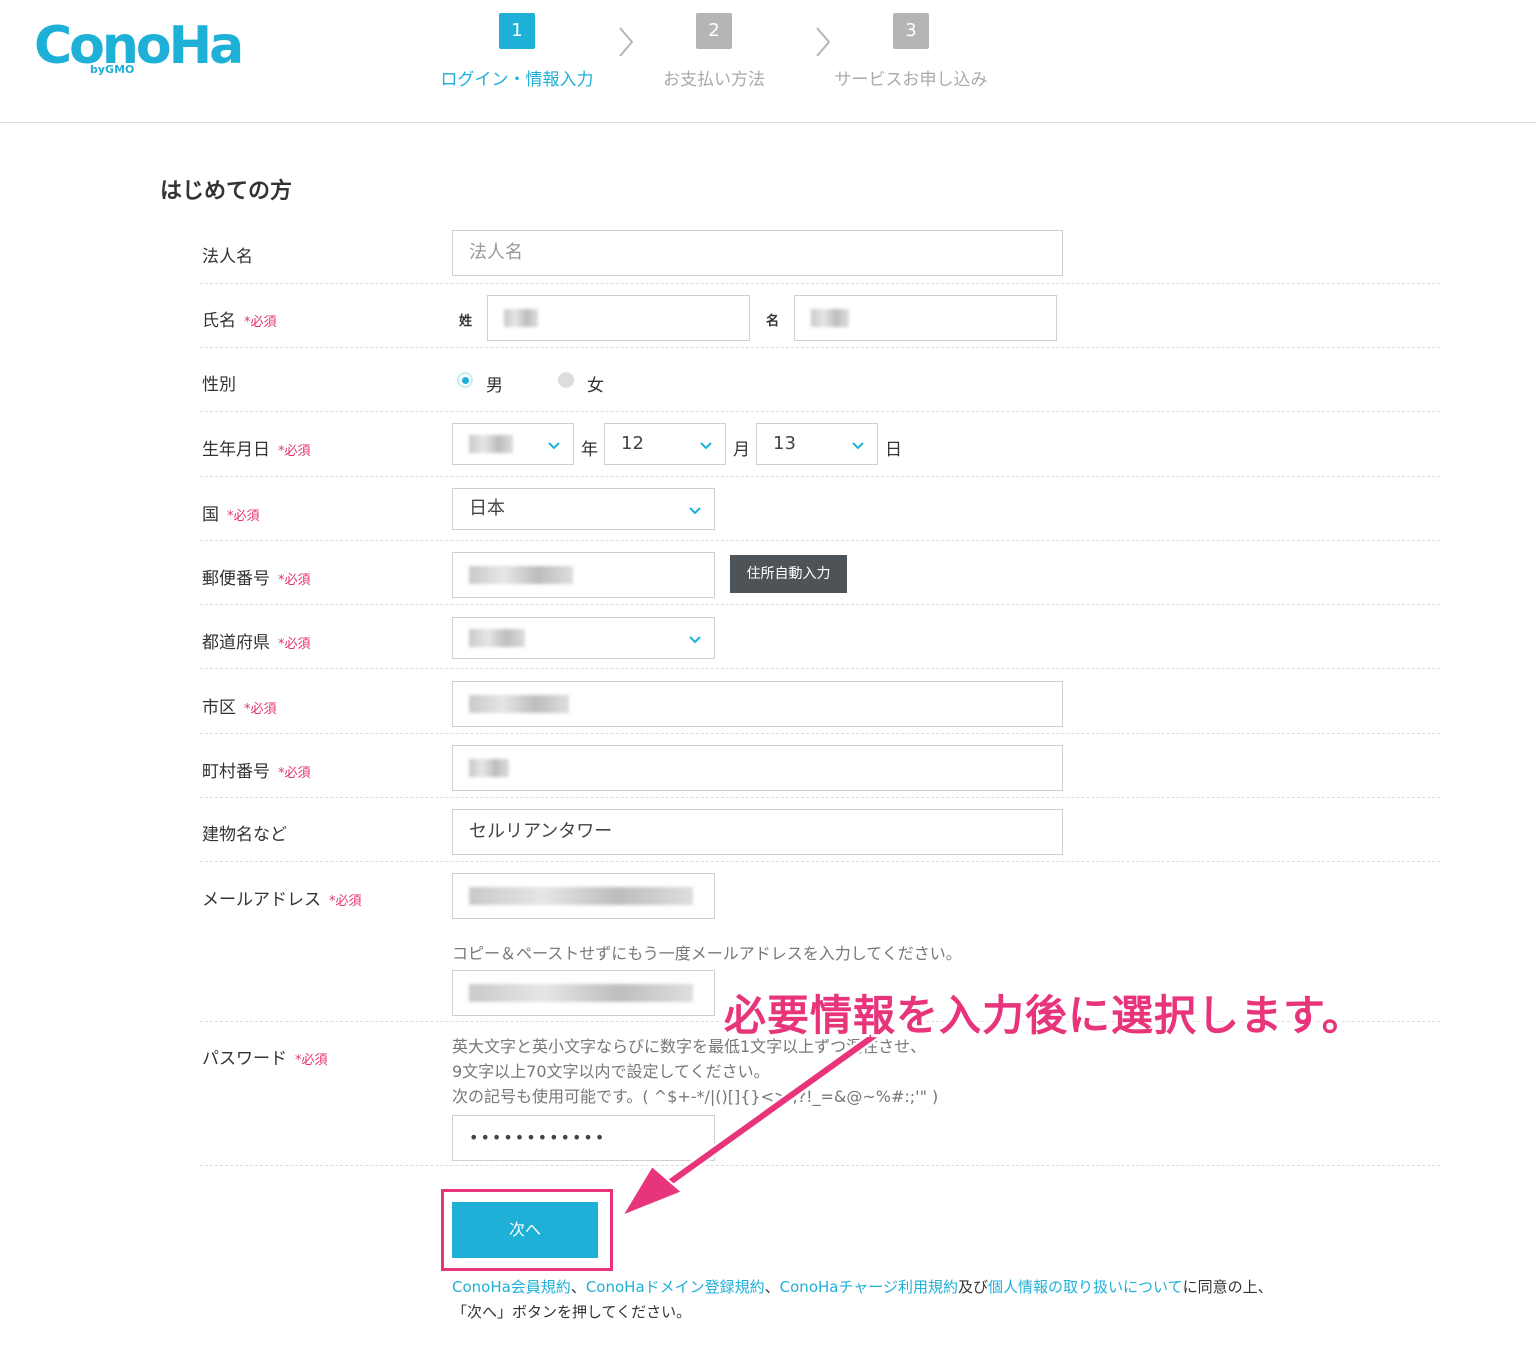 This screenshot has height=1345, width=1536. I want to click on country-select: 日本, so click(583, 509).